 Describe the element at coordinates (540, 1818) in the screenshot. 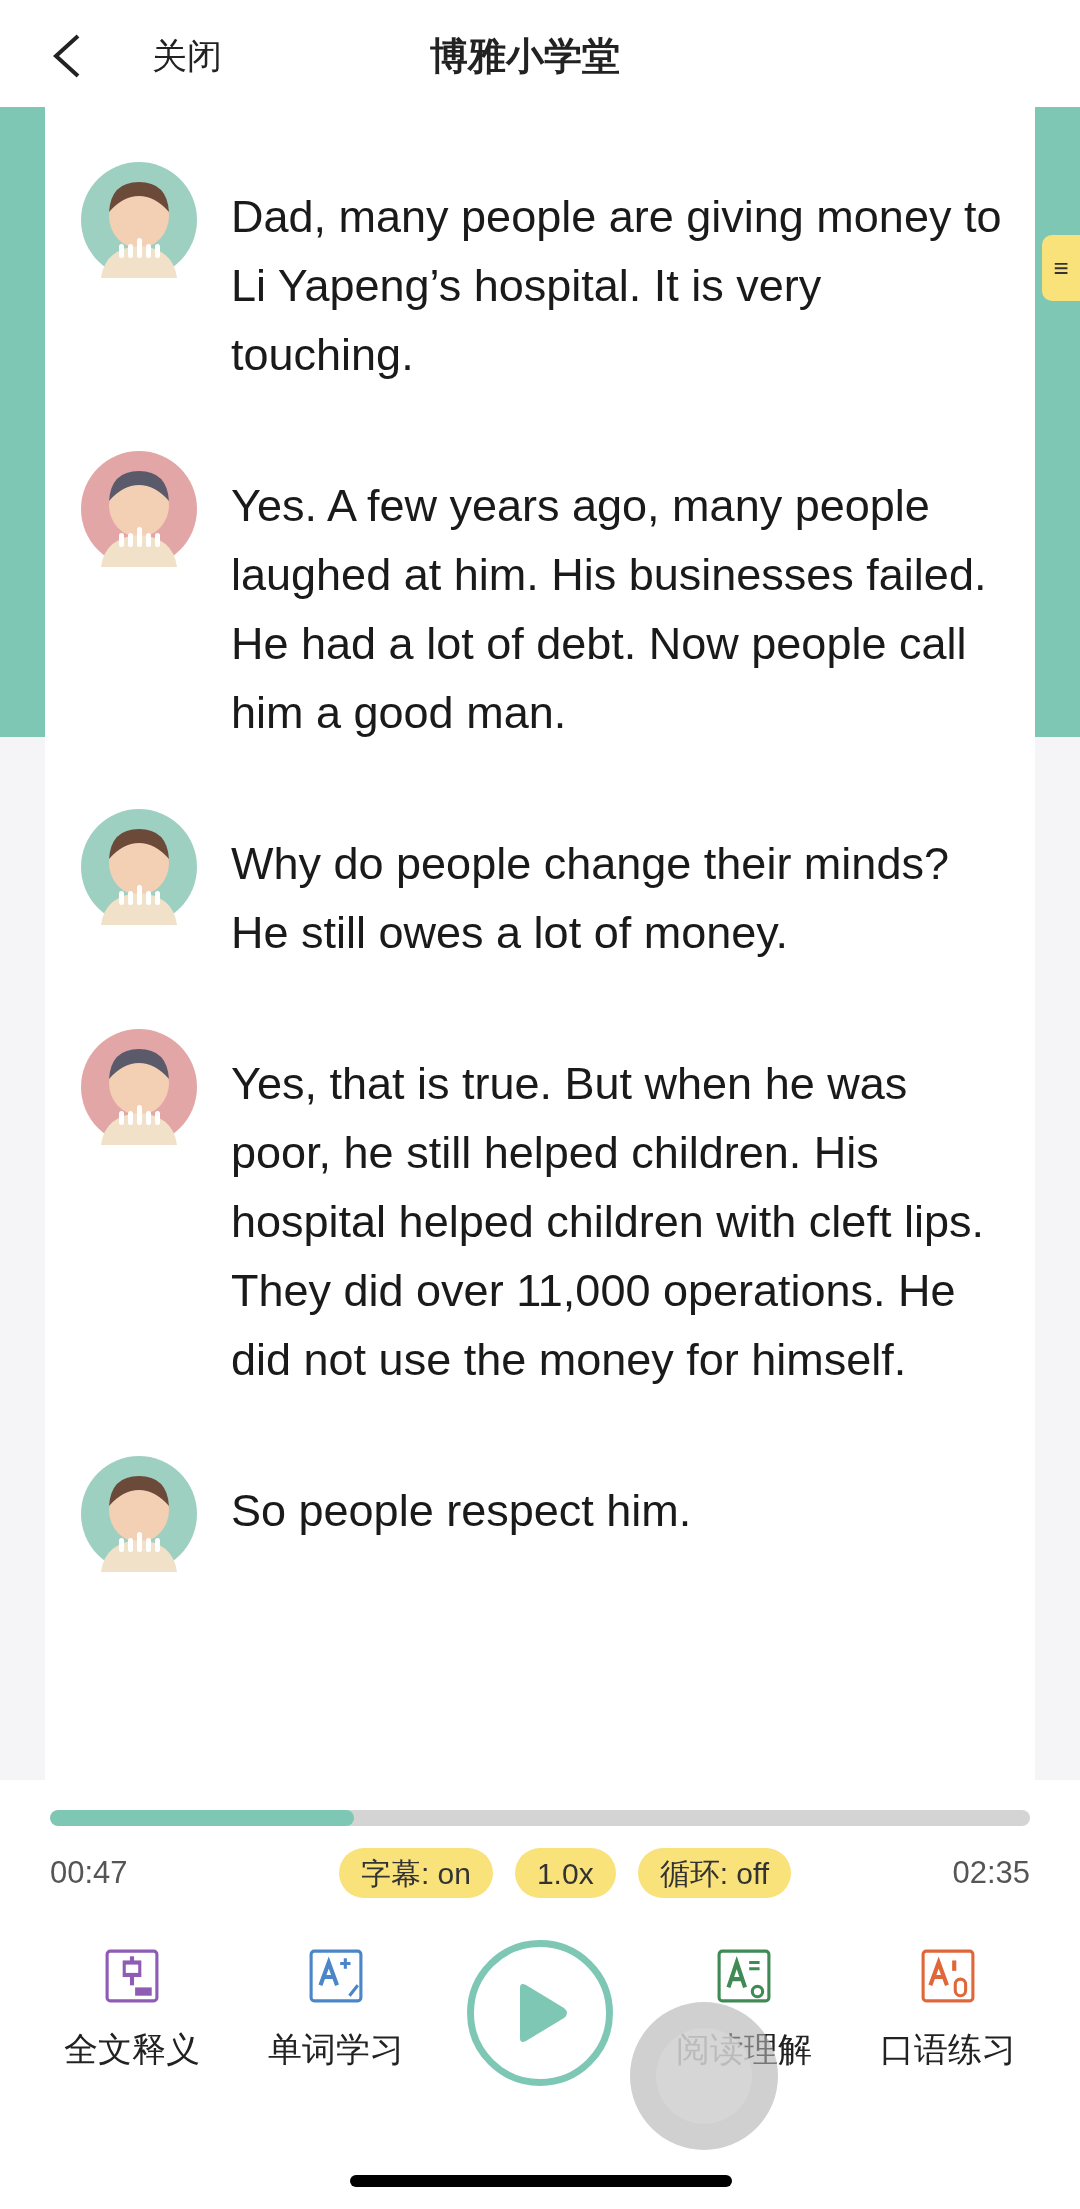

I see `progress-bar` at that location.